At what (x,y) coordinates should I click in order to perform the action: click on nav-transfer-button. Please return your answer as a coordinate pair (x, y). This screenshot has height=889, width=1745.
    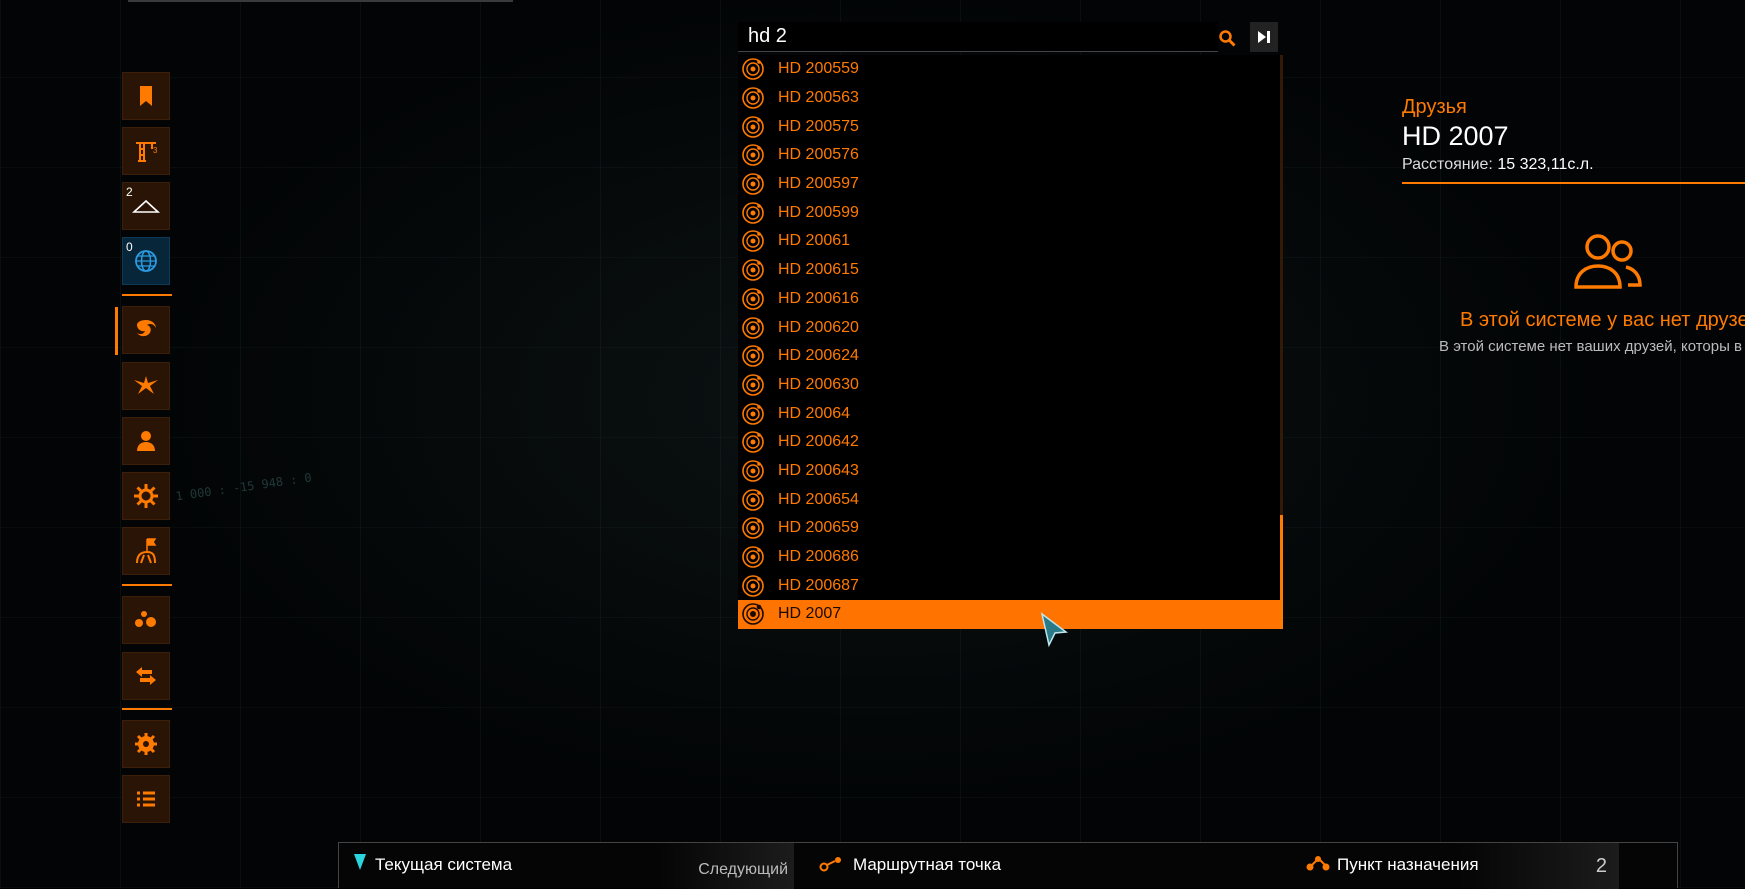
    Looking at the image, I should click on (146, 676).